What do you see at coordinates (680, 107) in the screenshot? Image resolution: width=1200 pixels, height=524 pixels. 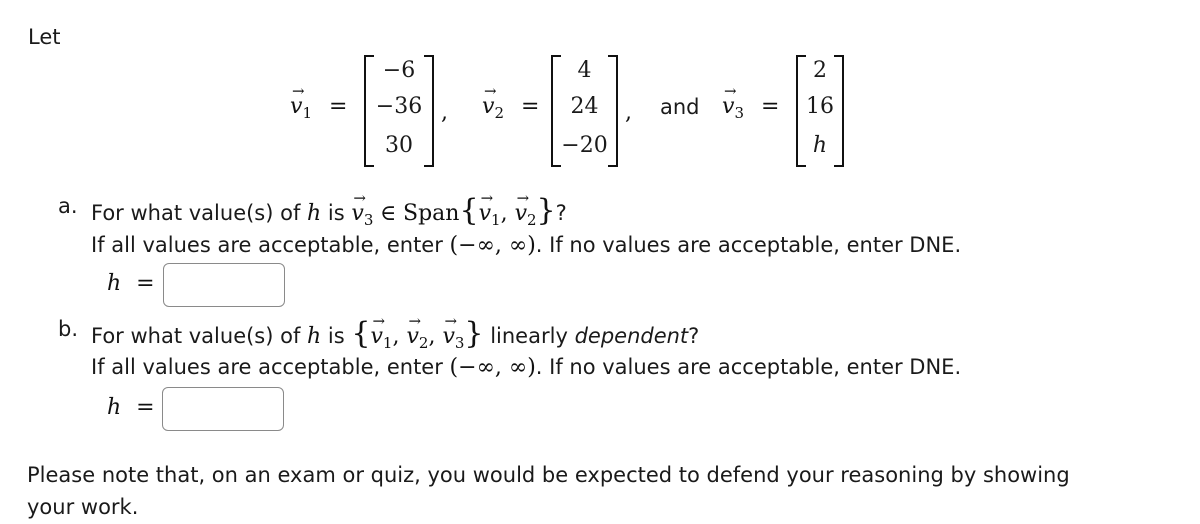 I see `conjunction-text: and` at bounding box center [680, 107].